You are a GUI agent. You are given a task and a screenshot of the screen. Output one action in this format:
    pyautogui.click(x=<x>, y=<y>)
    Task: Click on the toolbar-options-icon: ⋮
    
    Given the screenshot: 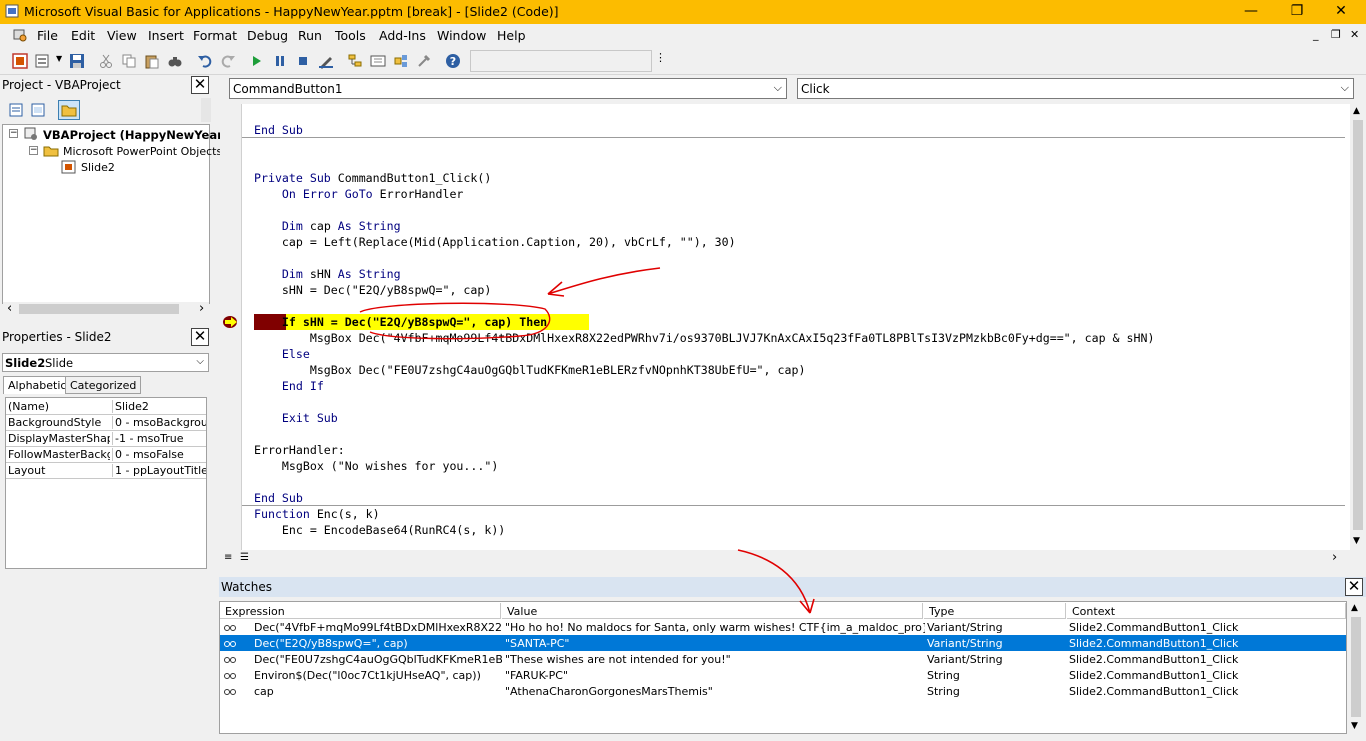 What is the action you would take?
    pyautogui.click(x=660, y=57)
    